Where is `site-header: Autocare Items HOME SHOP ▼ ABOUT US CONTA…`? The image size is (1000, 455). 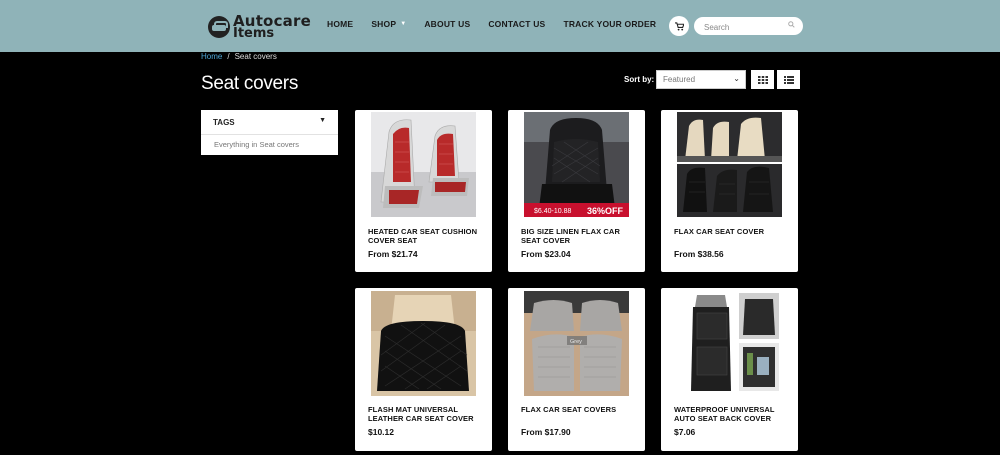
site-header: Autocare Items HOME SHOP ▼ ABOUT US CONTA… is located at coordinates (500, 26).